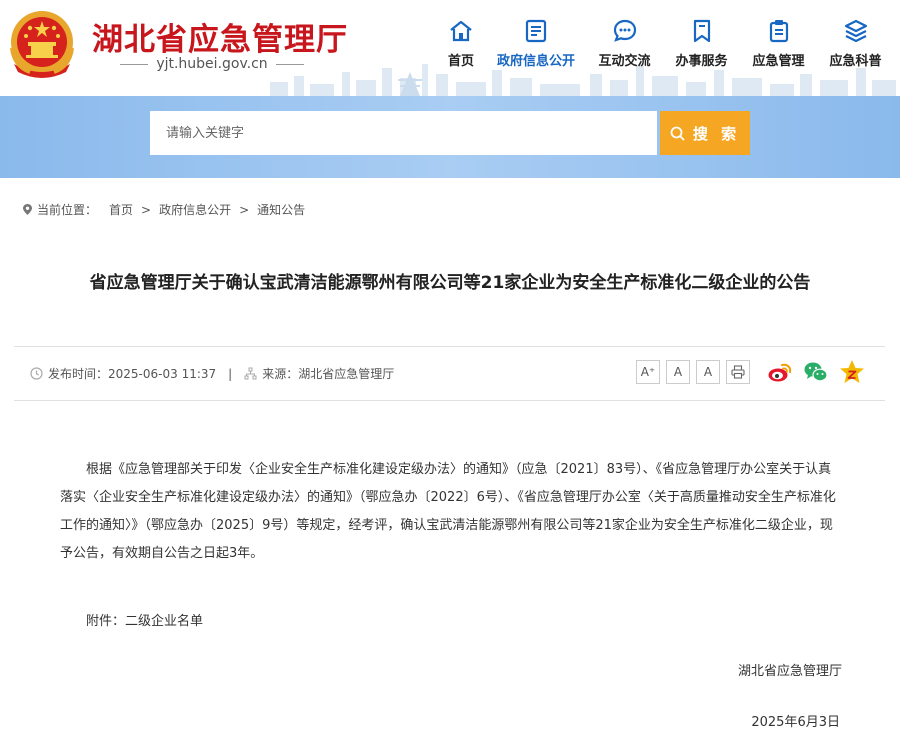 Image resolution: width=900 pixels, height=748 pixels. Describe the element at coordinates (789, 671) in the screenshot. I see `article-signer: 湖北省应急管理厅` at that location.